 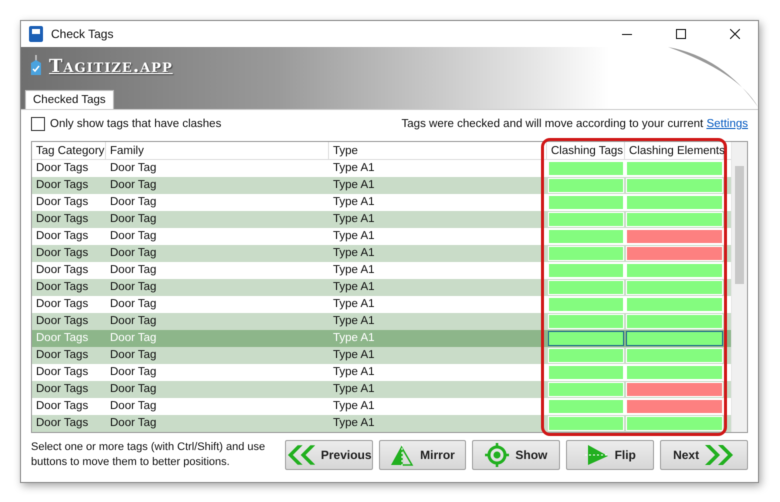 I want to click on checkbox-label: Only show tags that have clashes, so click(x=136, y=124).